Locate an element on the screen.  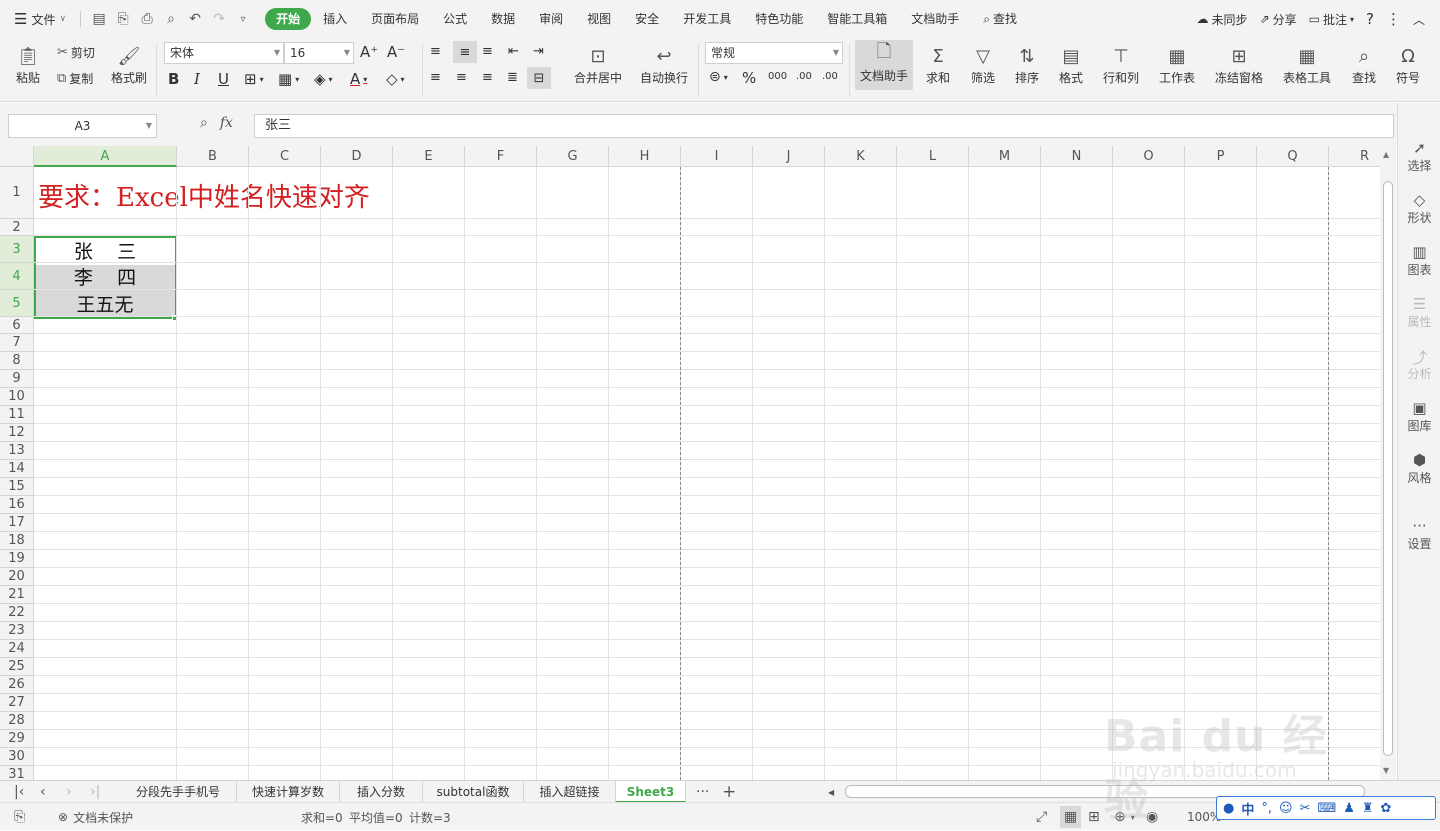
save-icon: ▤ is located at coordinates (99, 19).